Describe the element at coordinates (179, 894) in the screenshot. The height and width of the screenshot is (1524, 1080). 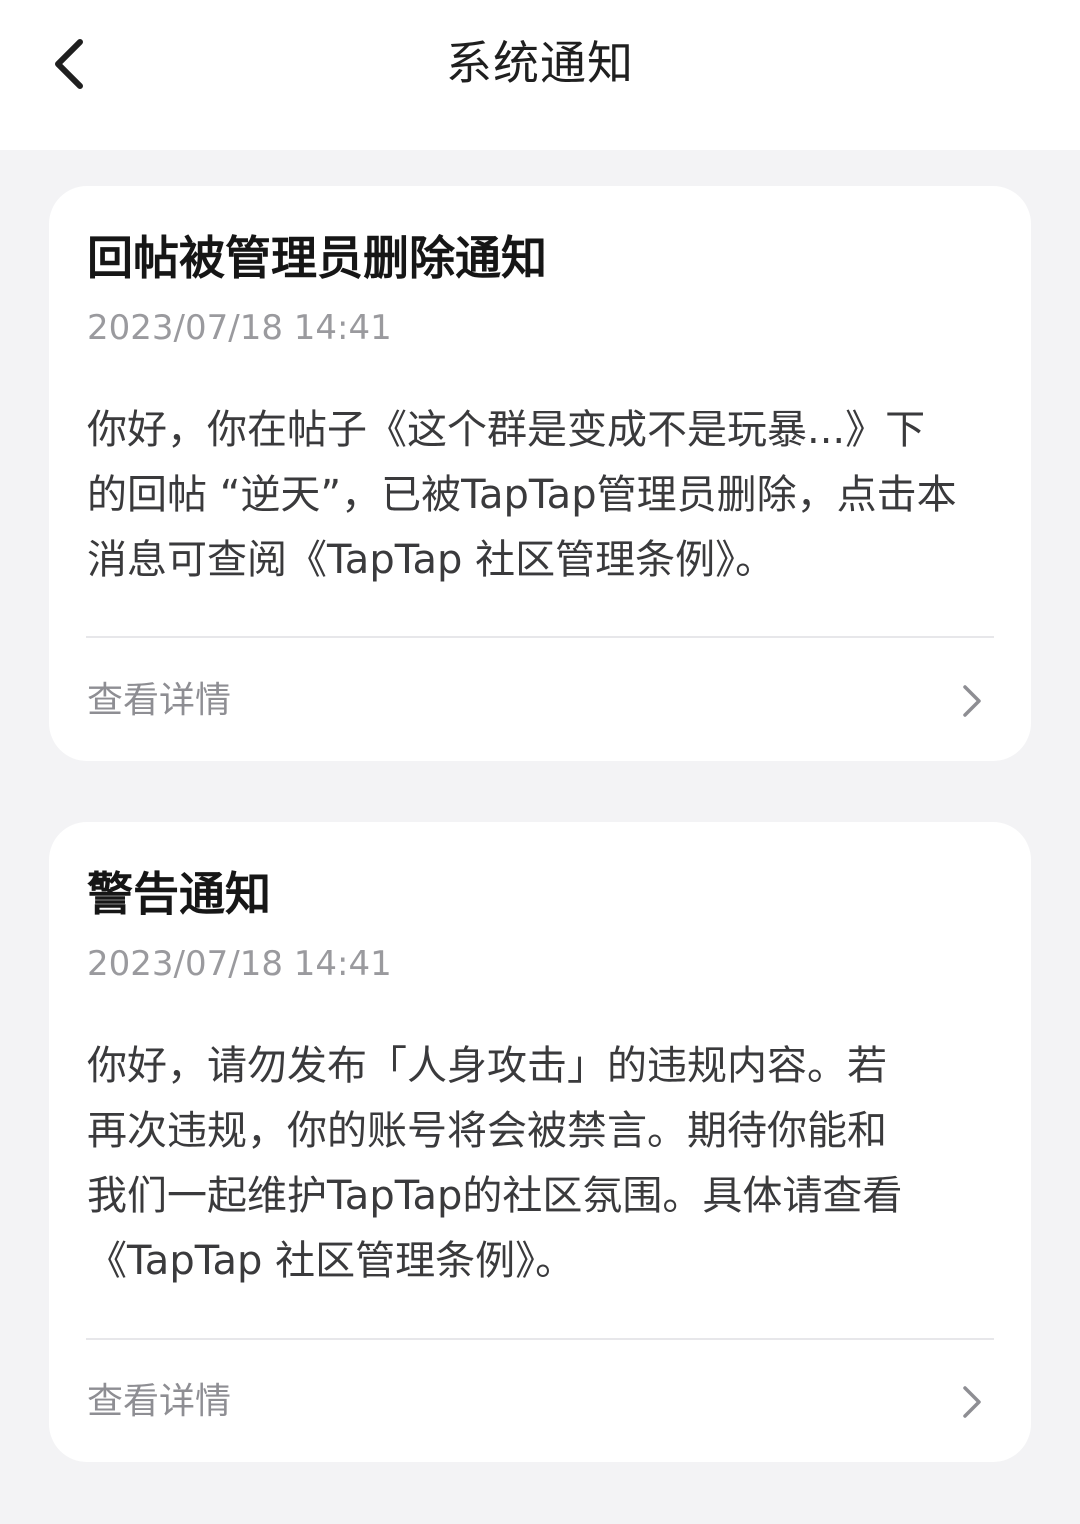
I see `notification-title: 警告通知` at that location.